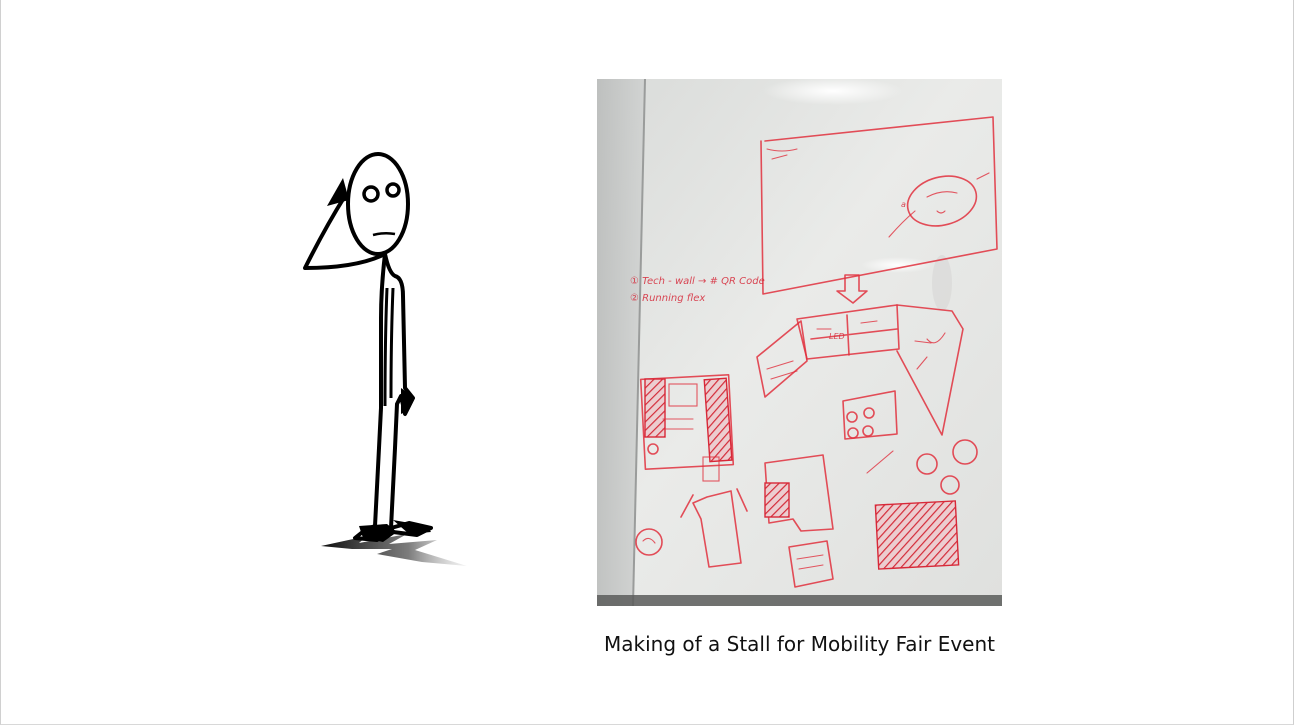 The image size is (1297, 727). What do you see at coordinates (385, 359) in the screenshot?
I see `stick-figure-thinking-icon` at bounding box center [385, 359].